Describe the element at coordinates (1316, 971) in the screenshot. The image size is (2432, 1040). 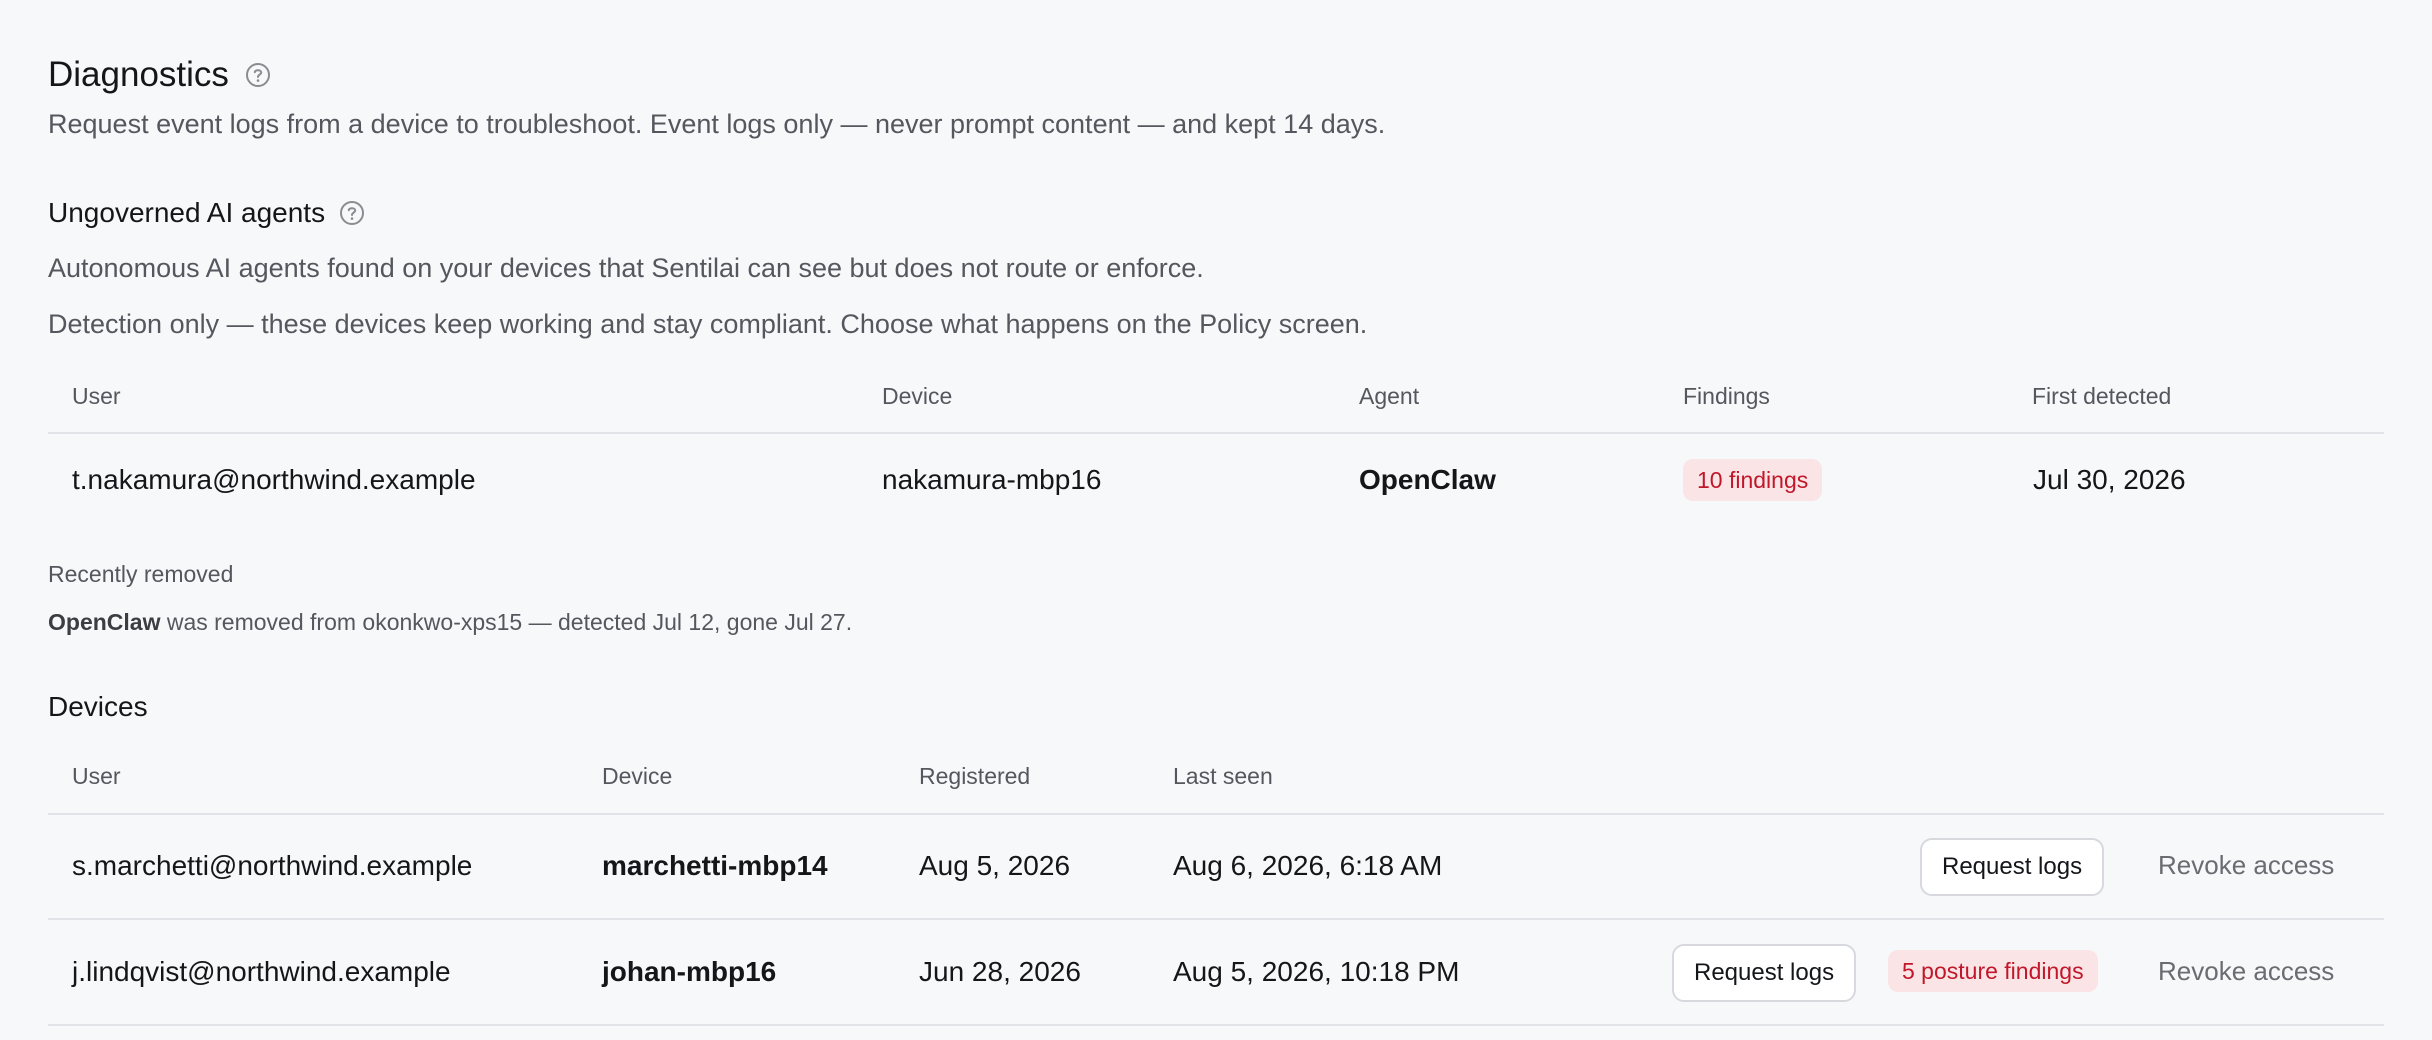
I see `device-row-last-seen: Aug 5, 2026, 10:18 PM` at that location.